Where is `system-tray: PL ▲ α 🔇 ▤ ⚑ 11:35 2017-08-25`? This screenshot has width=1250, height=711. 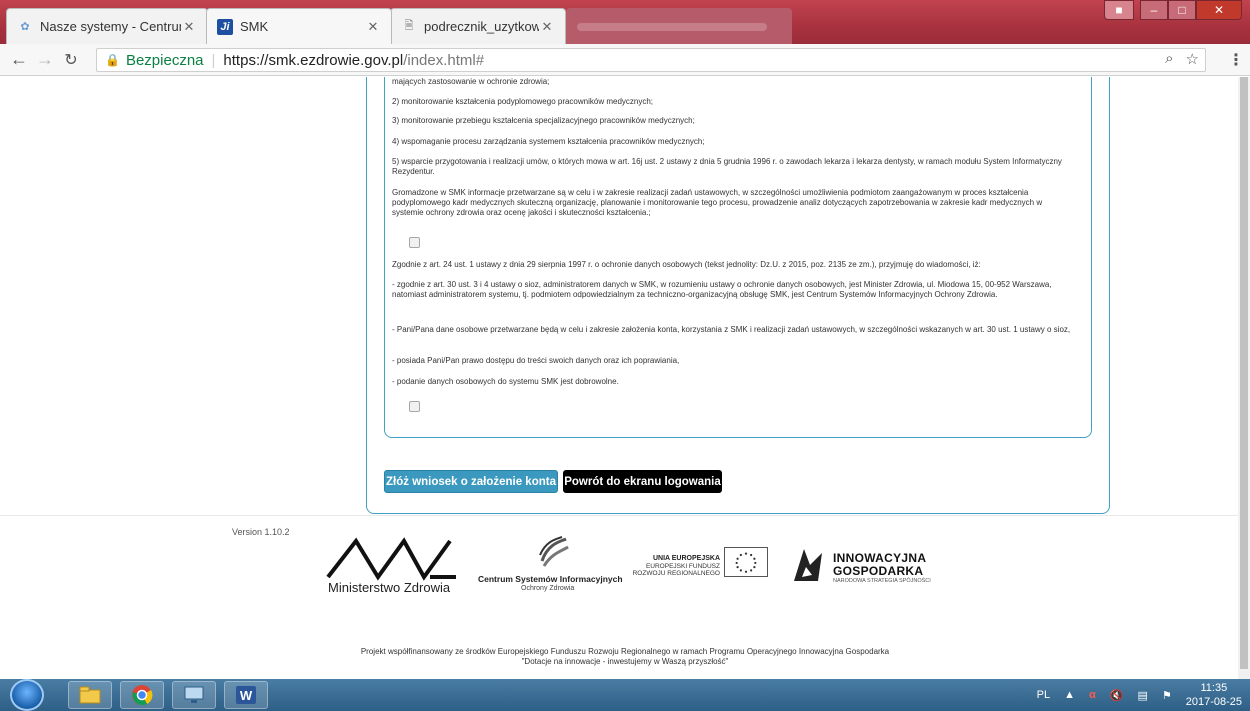 system-tray: PL ▲ α 🔇 ▤ ⚑ 11:35 2017-08-25 is located at coordinates (1139, 695).